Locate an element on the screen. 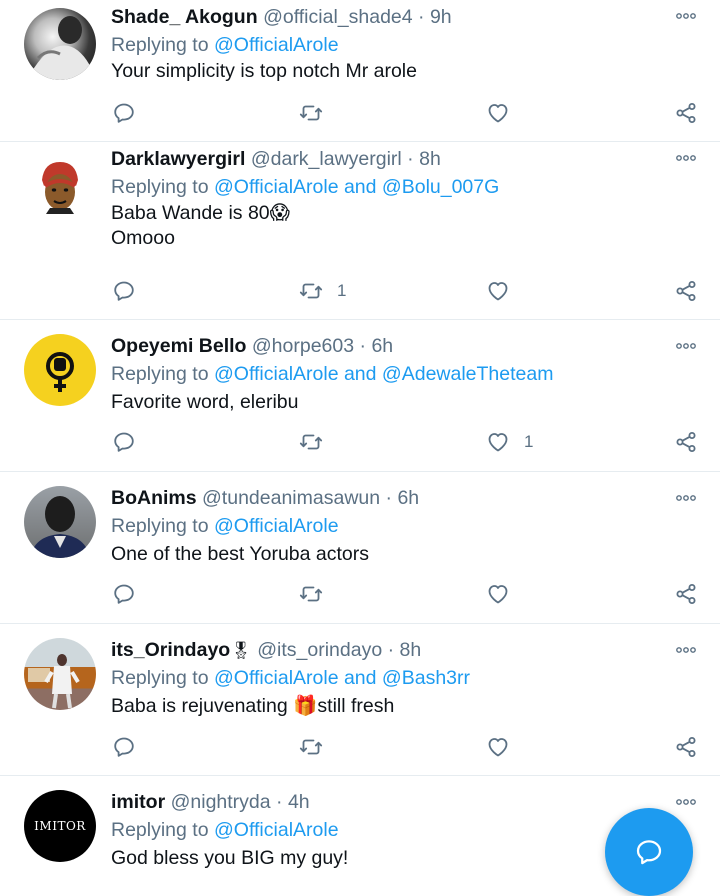 Image resolution: width=720 pixels, height=896 pixels. like-count: 1 is located at coordinates (529, 441).